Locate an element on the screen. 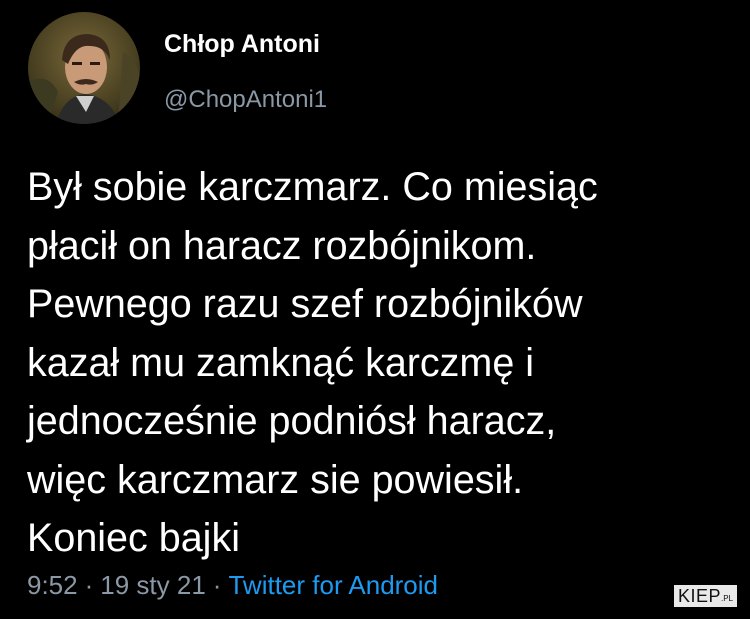  watermark-brand: KIEP is located at coordinates (699, 596).